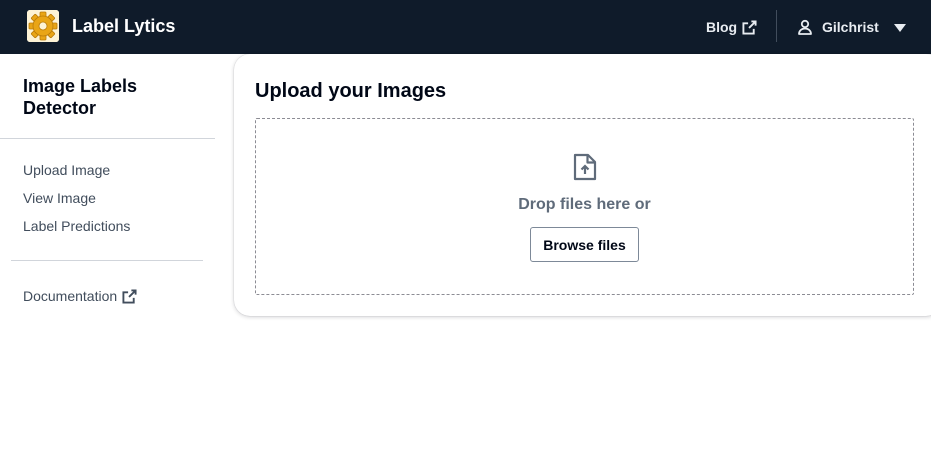 This screenshot has height=452, width=931. Describe the element at coordinates (43, 26) in the screenshot. I see `gear-logo-icon` at that location.